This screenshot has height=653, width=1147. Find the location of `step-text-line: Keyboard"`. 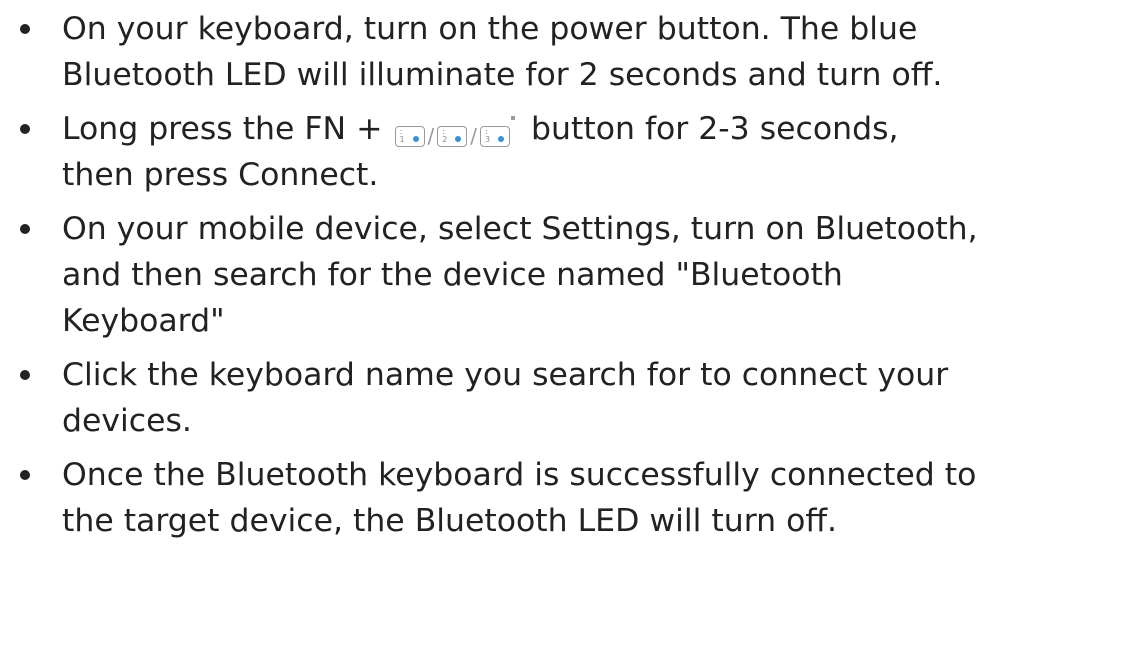

step-text-line: Keyboard" is located at coordinates (143, 321).